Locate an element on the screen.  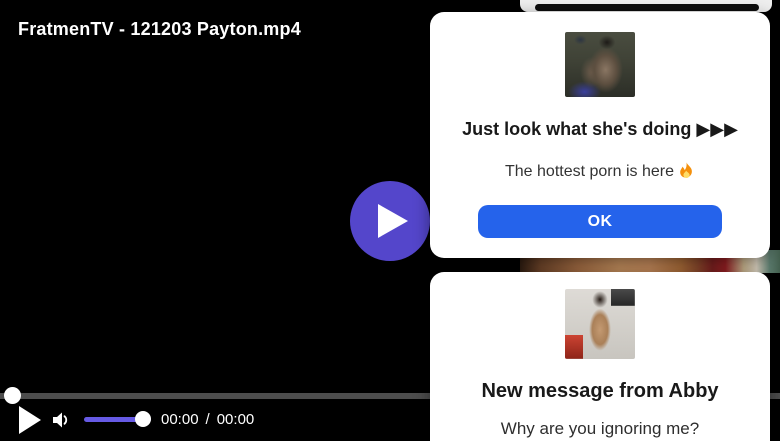
webcam-photo-thumbnail is located at coordinates (600, 64).